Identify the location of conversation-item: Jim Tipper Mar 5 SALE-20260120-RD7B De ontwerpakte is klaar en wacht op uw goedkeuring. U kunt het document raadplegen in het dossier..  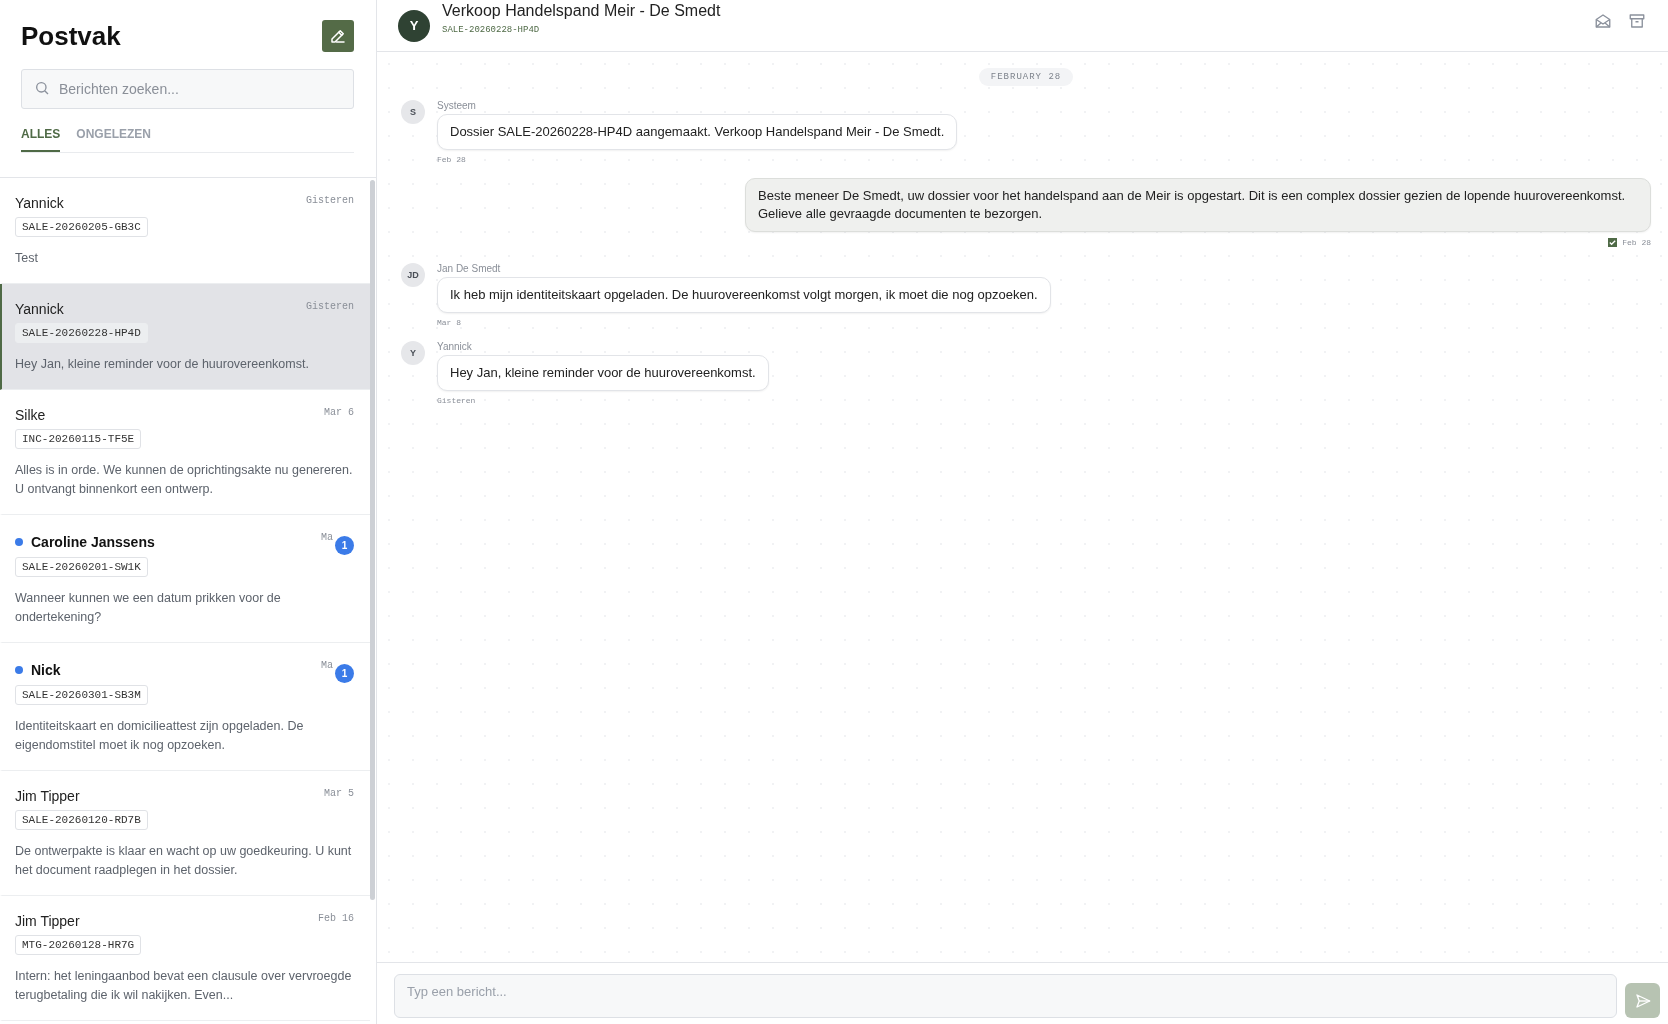
(185, 833).